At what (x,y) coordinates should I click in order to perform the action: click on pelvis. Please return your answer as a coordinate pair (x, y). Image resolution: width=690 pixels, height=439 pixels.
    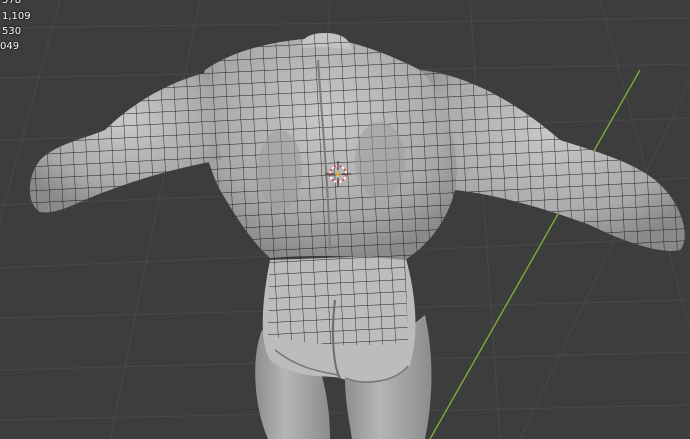
    Looking at the image, I should click on (339, 319).